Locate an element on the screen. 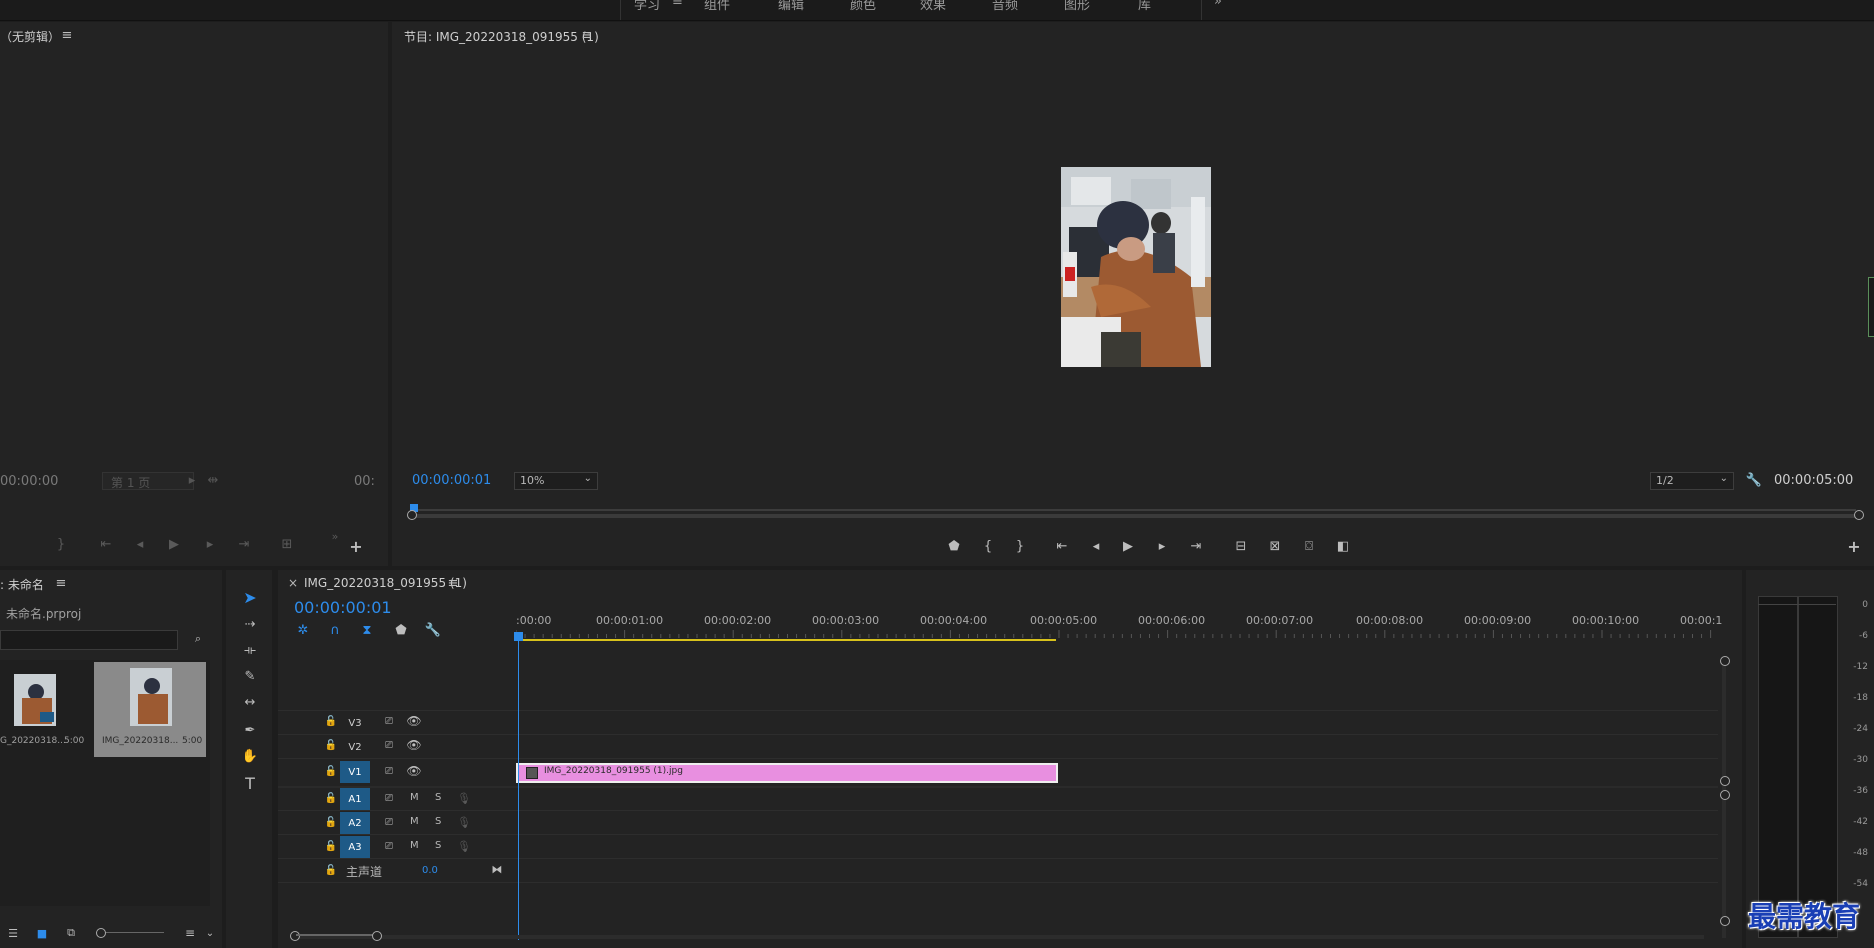 This screenshot has height=948, width=1874. track-target-v2: V2 is located at coordinates (355, 747).